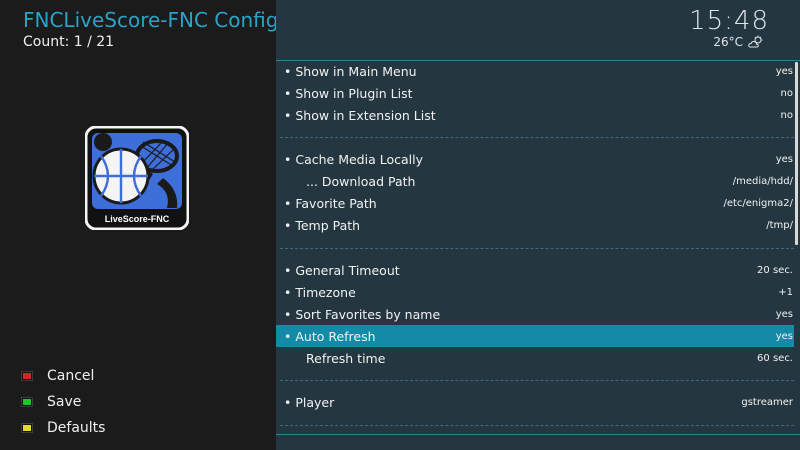  What do you see at coordinates (535, 336) in the screenshot?
I see `setting-row-auto-refresh: • Auto Refresh yes` at bounding box center [535, 336].